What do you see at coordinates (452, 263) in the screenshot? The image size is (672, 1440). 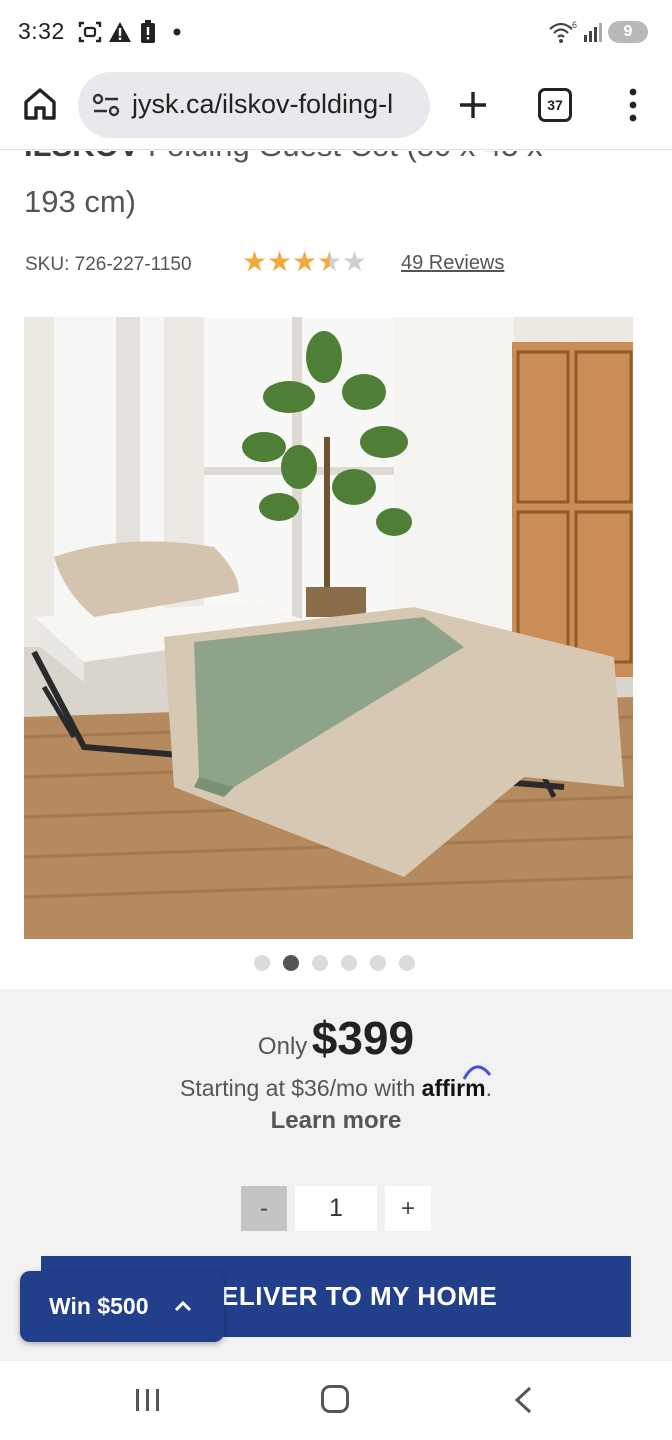 I see `reviews-link: 49 Reviews` at bounding box center [452, 263].